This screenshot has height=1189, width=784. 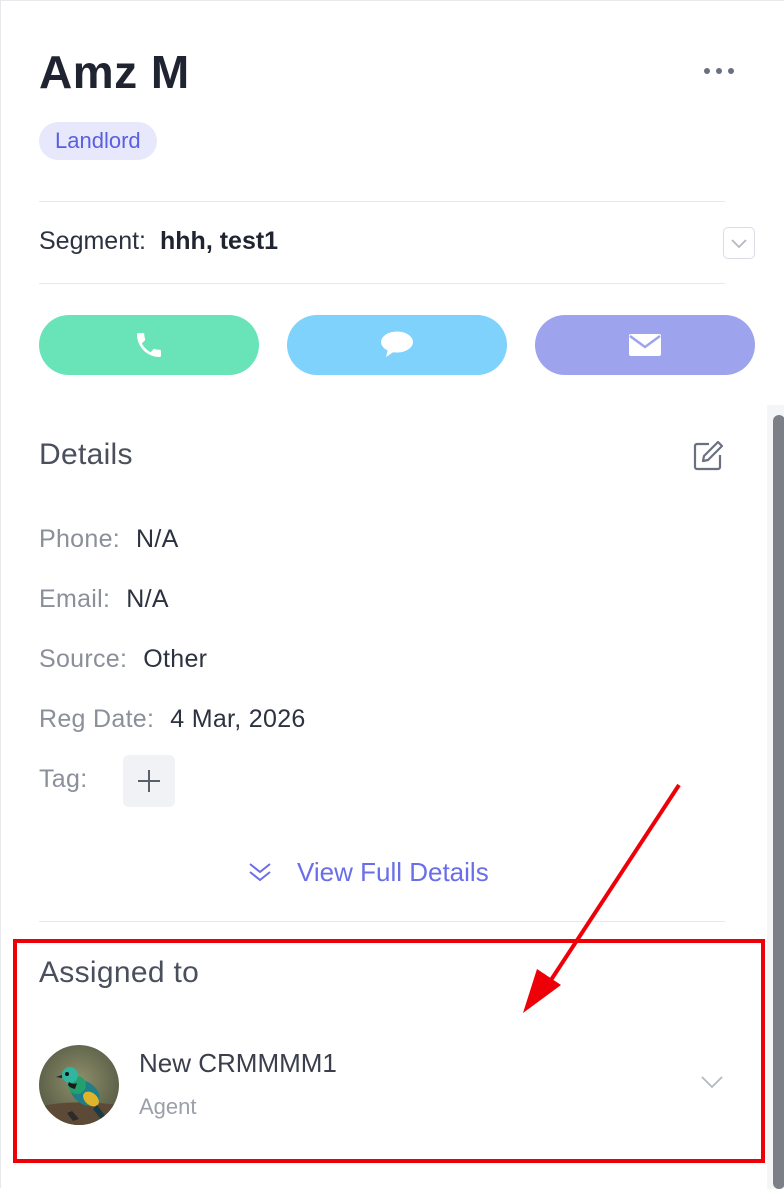 I want to click on tag-label: Tag:, so click(x=63, y=779).